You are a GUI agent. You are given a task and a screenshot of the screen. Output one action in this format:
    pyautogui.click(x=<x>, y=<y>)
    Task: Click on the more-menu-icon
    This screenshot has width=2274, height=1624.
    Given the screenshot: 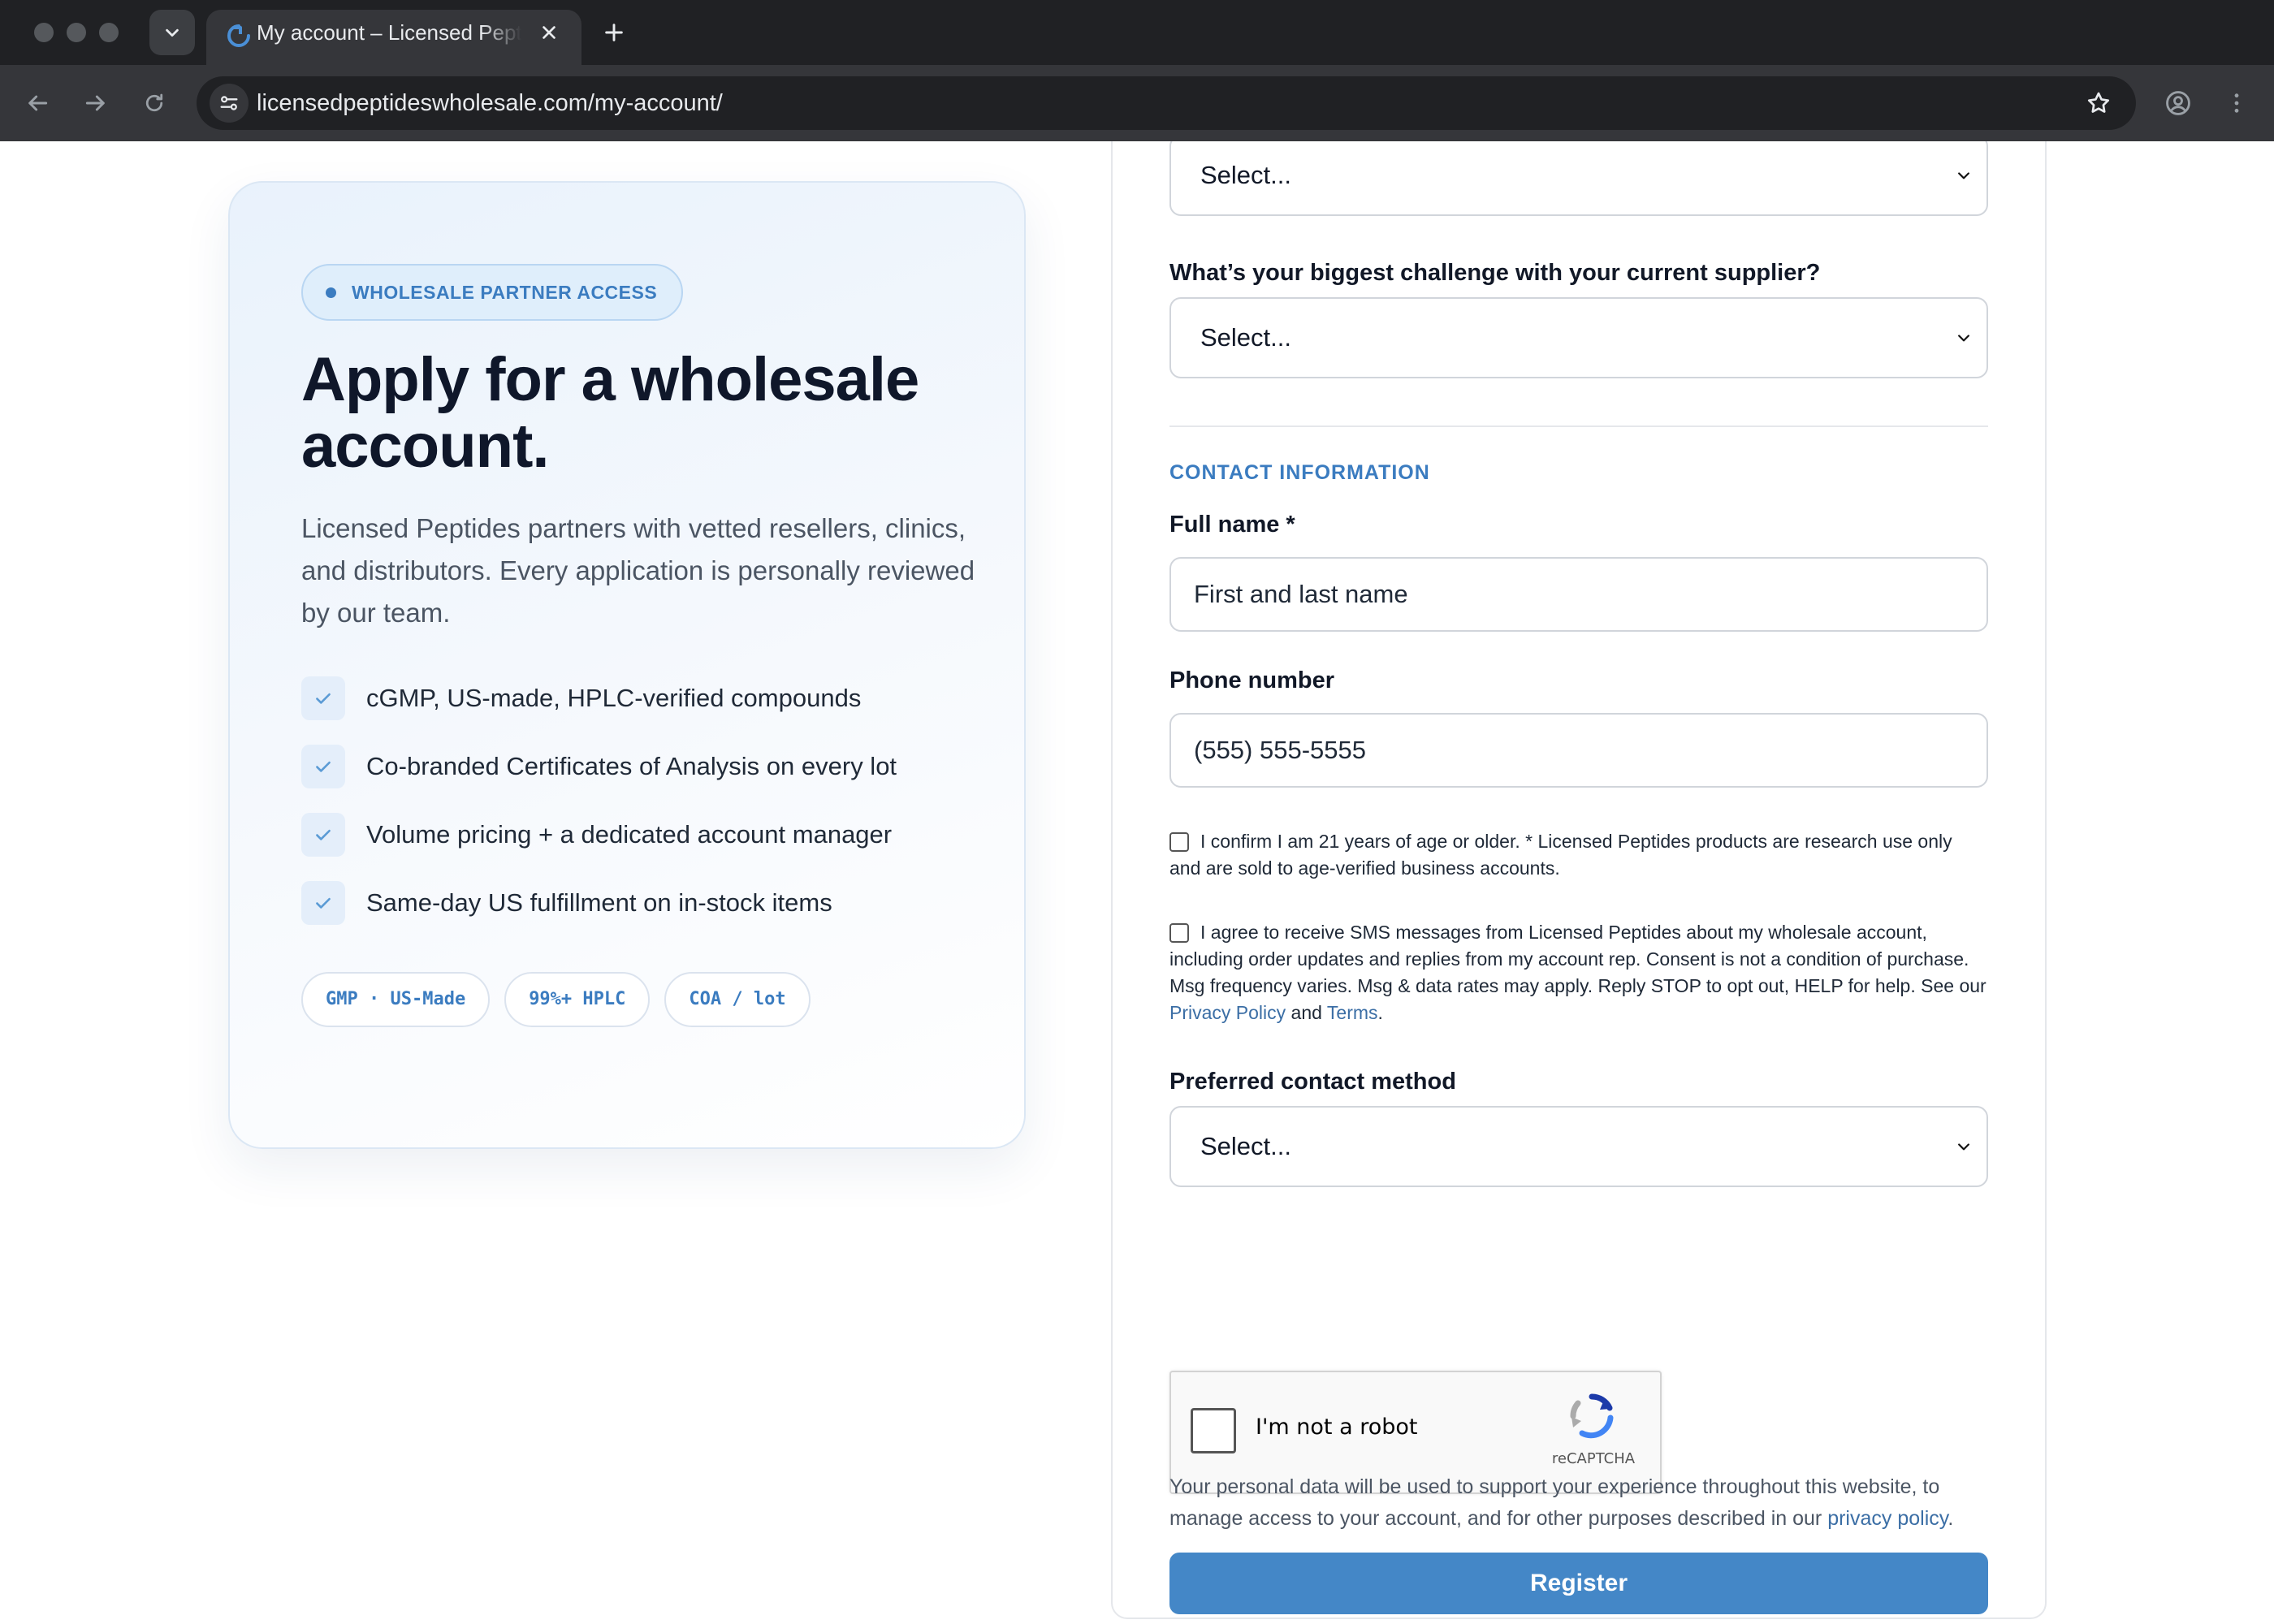 What is the action you would take?
    pyautogui.click(x=2237, y=103)
    